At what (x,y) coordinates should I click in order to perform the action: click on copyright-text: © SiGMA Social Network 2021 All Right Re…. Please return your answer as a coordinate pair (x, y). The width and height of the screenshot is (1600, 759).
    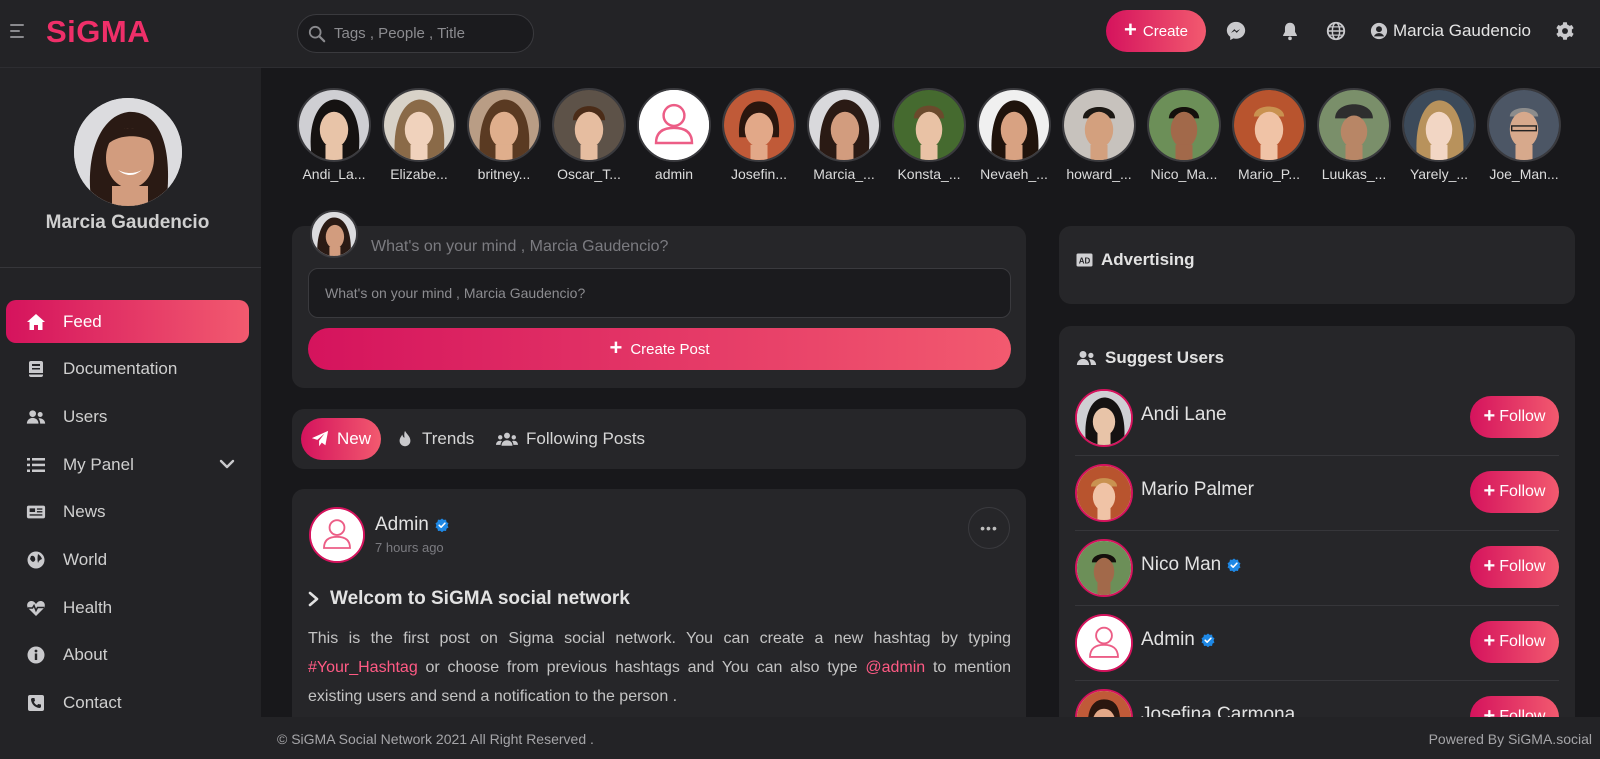
    Looking at the image, I should click on (435, 739).